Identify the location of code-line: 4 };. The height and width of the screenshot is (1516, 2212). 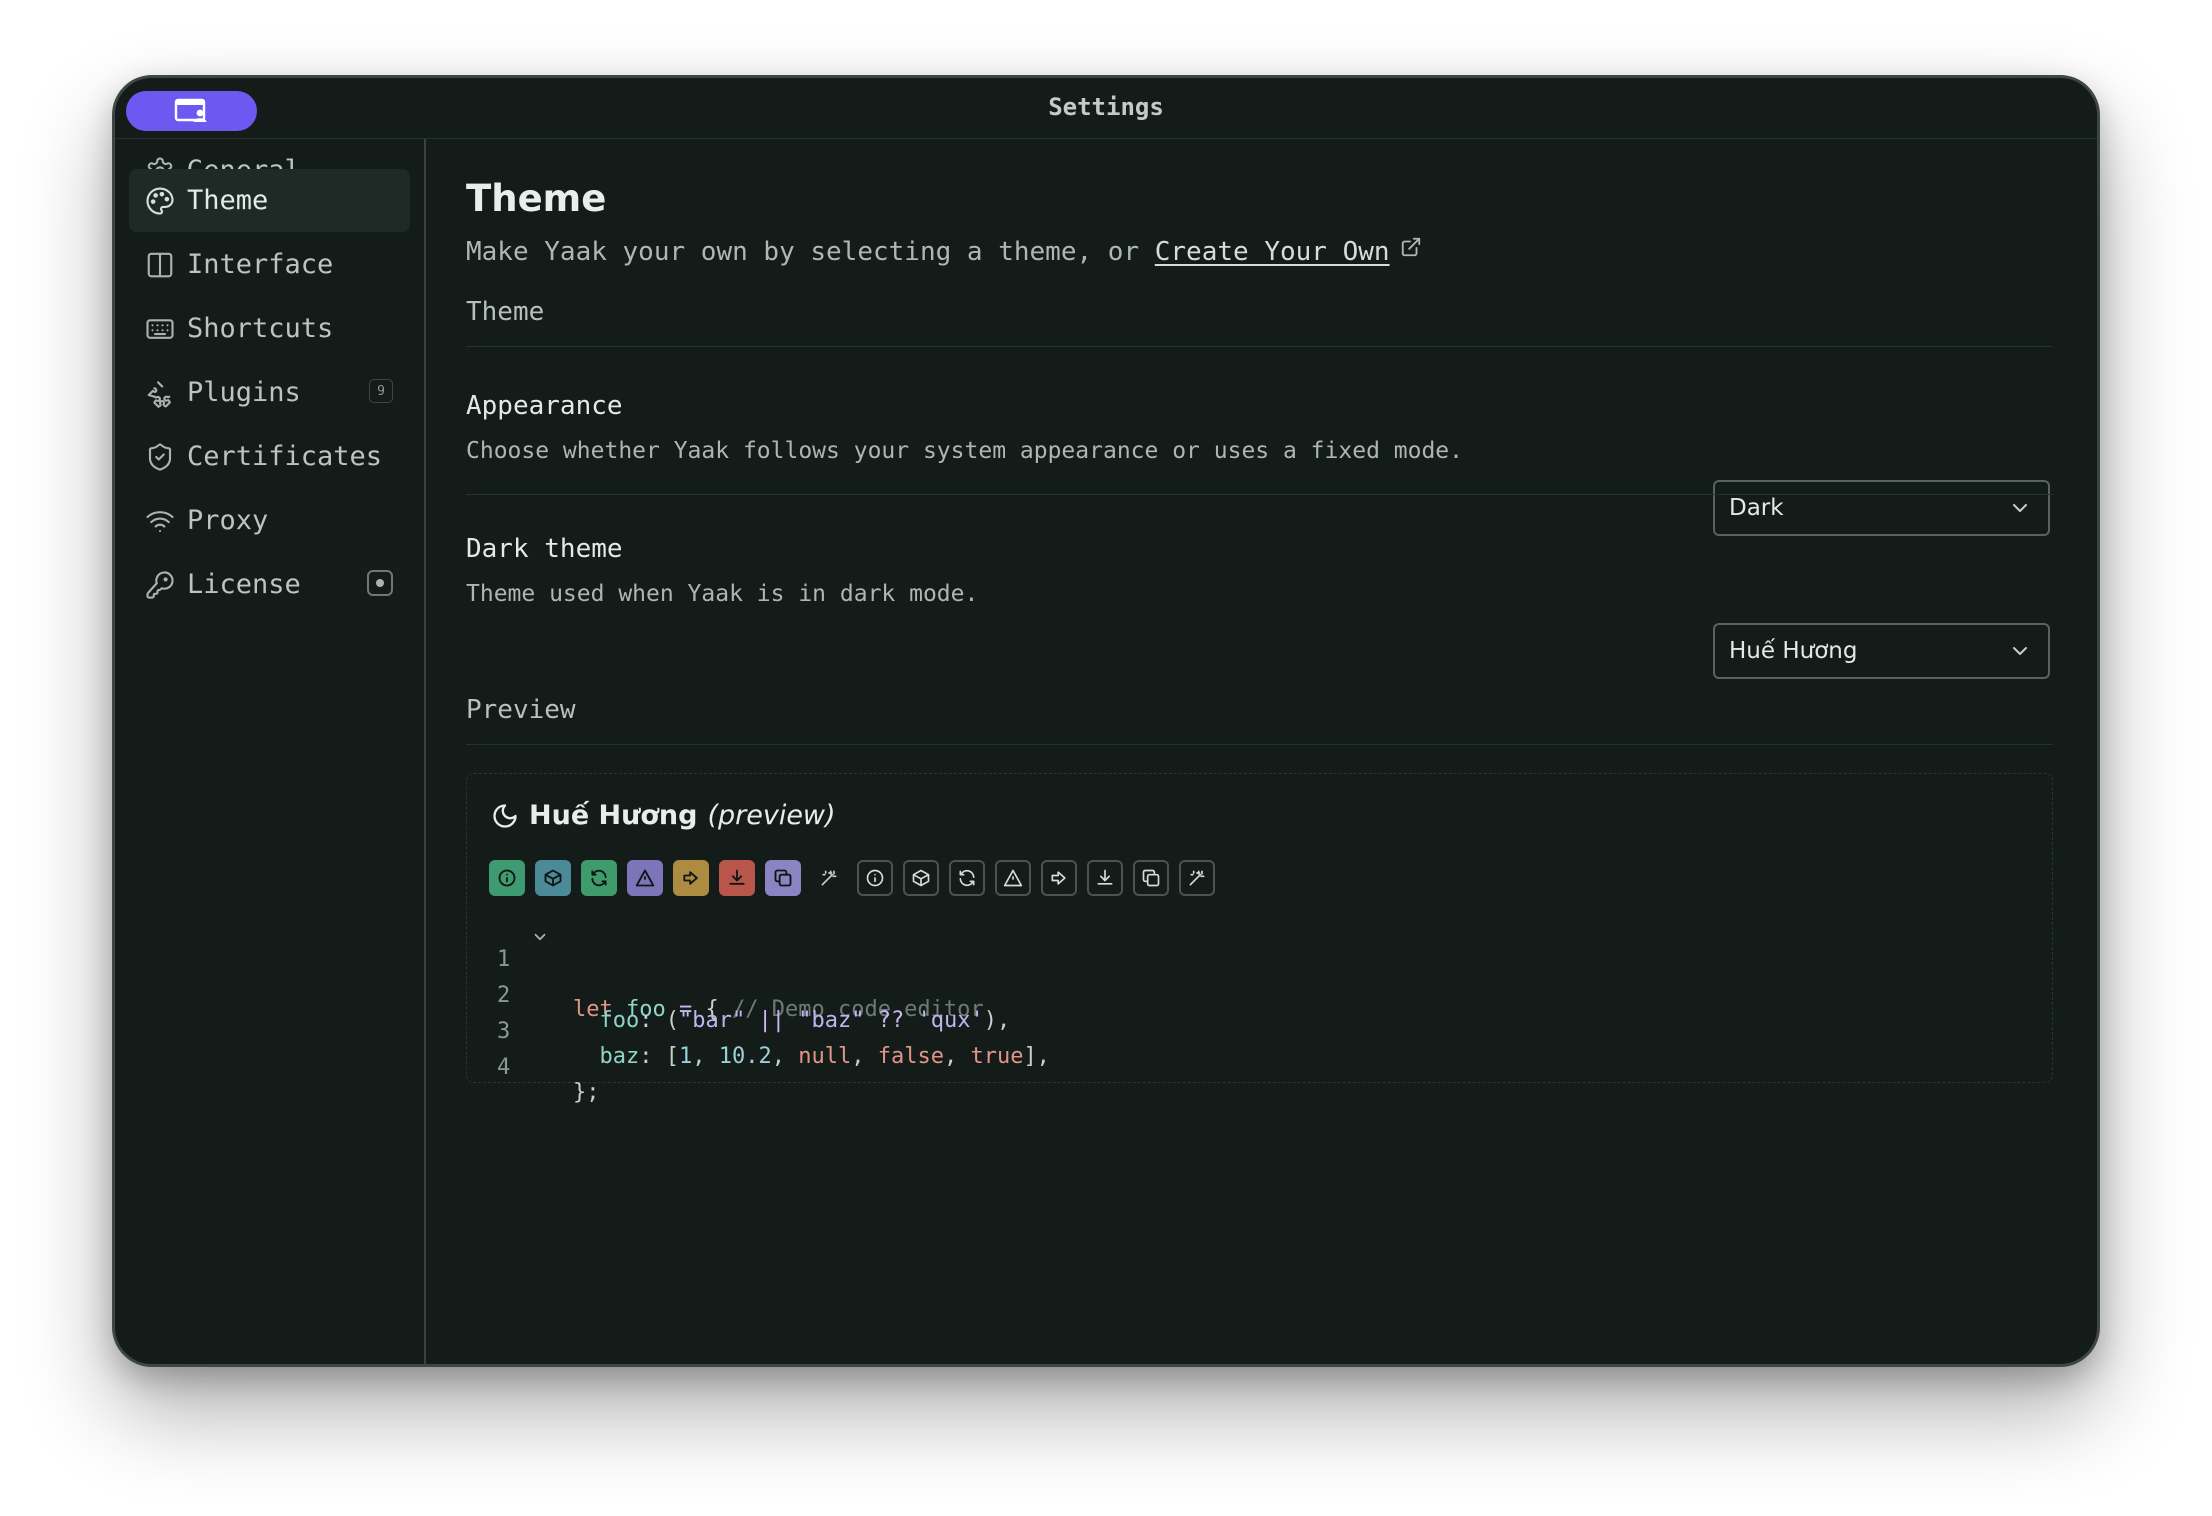
(548, 1080).